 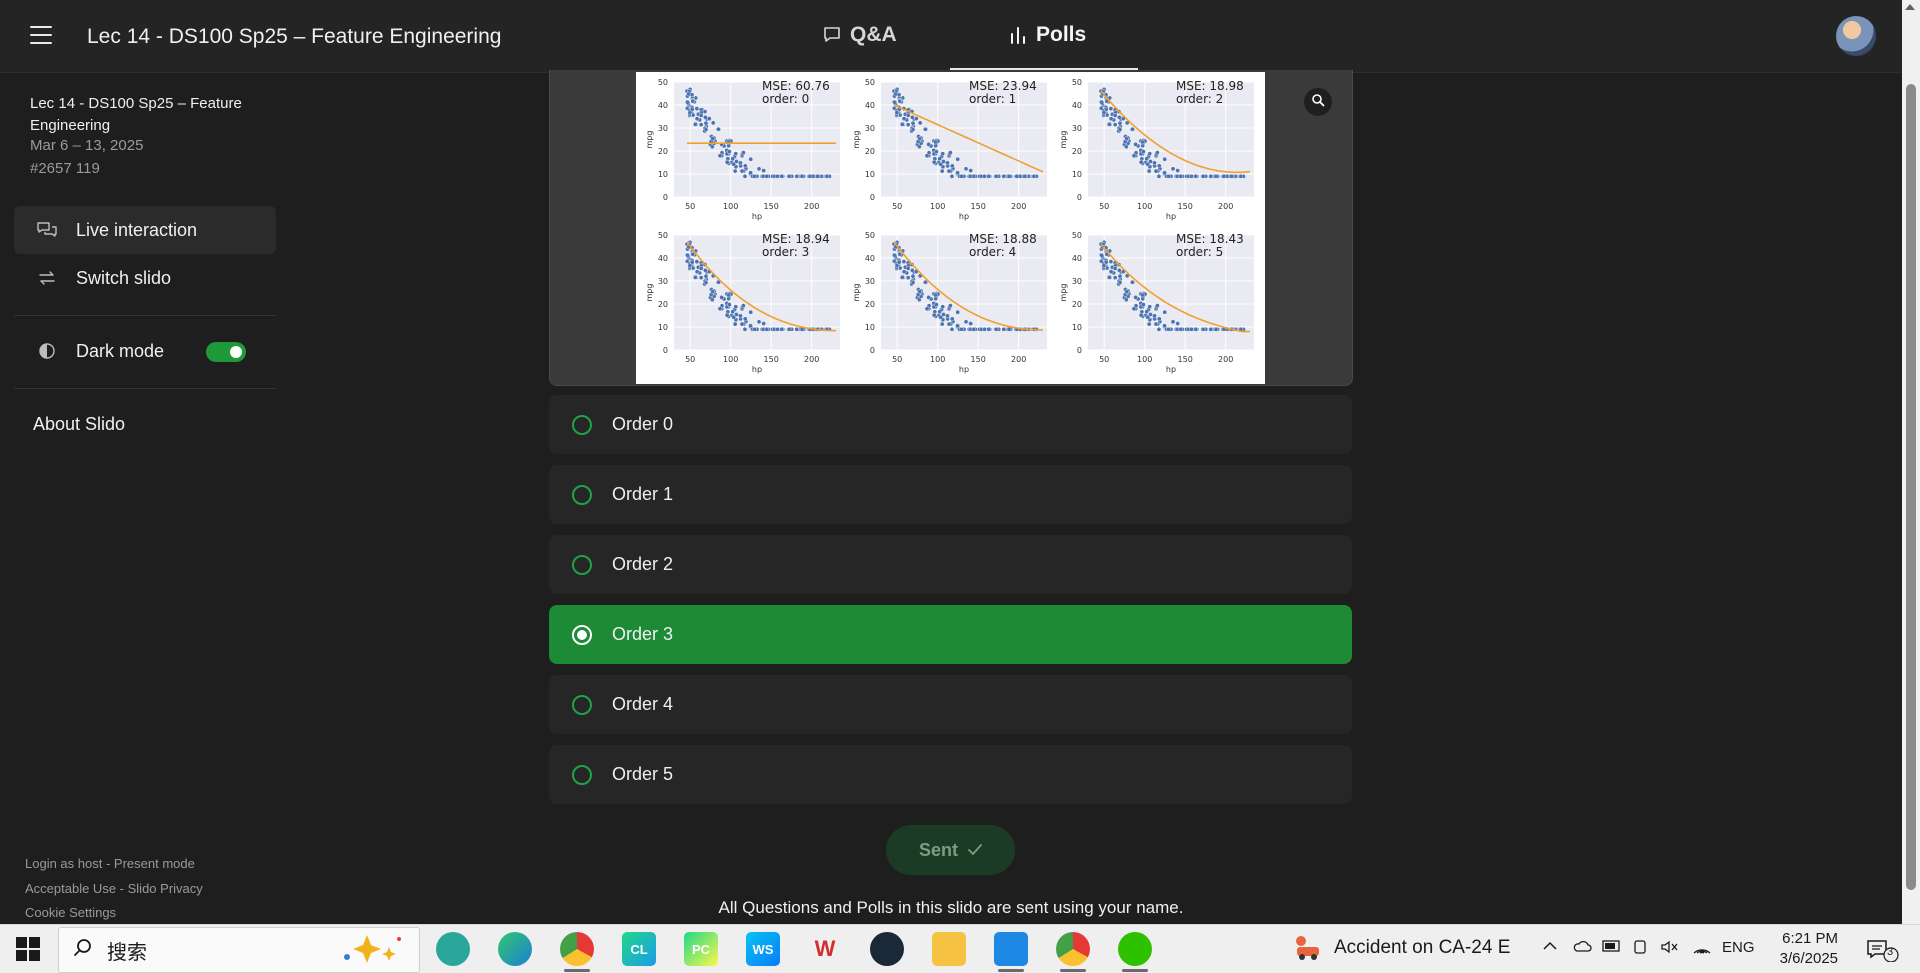 I want to click on sidebar-item-live-interaction: Live interaction, so click(x=145, y=230).